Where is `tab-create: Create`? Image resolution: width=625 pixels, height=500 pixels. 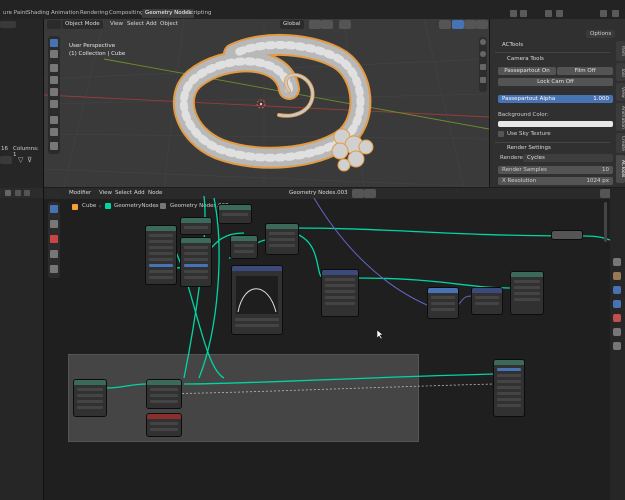 tab-create: Create is located at coordinates (620, 143).